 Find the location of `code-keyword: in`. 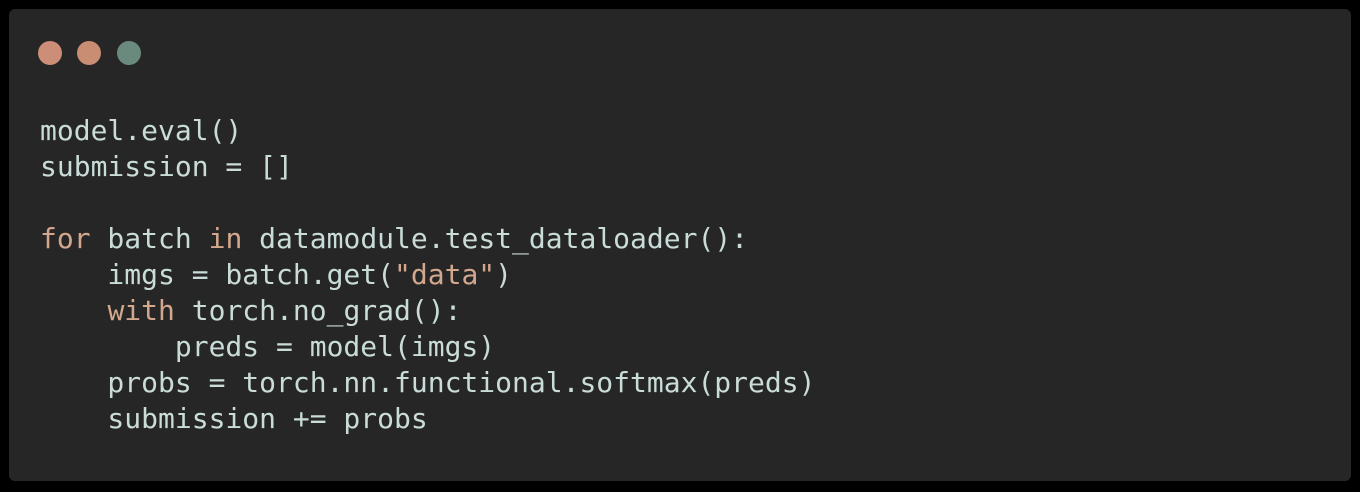

code-keyword: in is located at coordinates (225, 238).